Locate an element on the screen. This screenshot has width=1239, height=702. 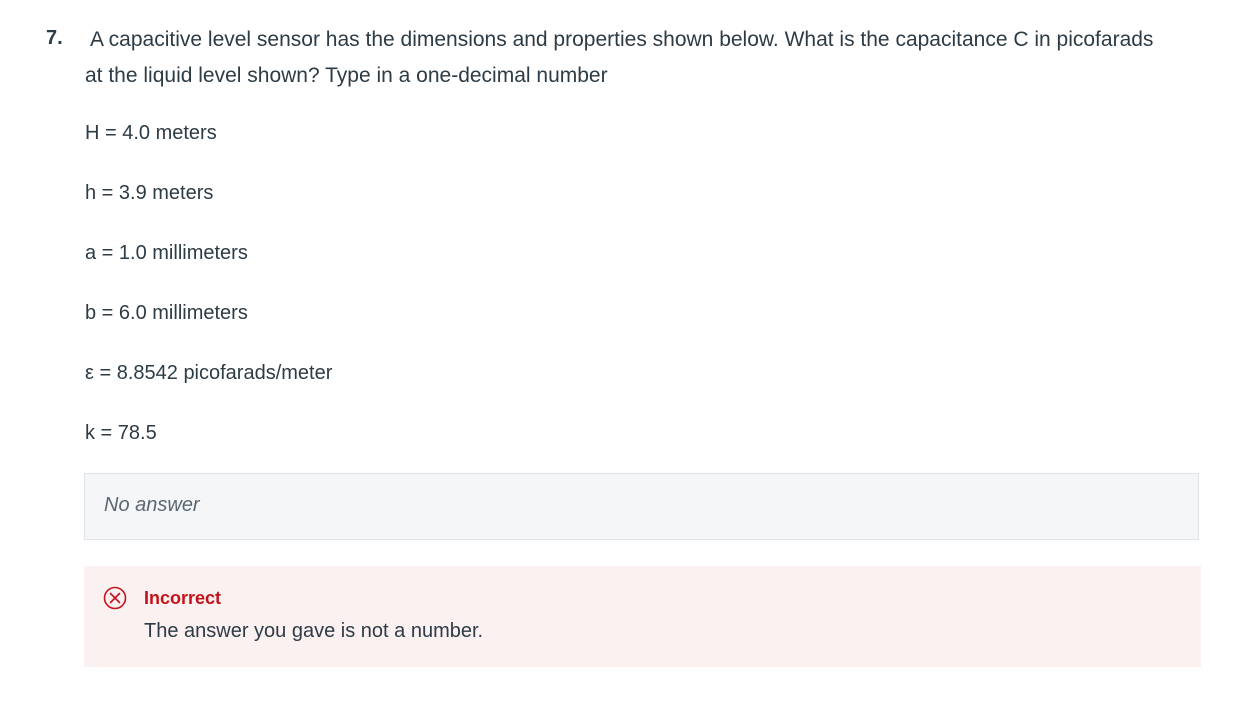
parameter-H: H = 4.0 meters is located at coordinates (151, 133).